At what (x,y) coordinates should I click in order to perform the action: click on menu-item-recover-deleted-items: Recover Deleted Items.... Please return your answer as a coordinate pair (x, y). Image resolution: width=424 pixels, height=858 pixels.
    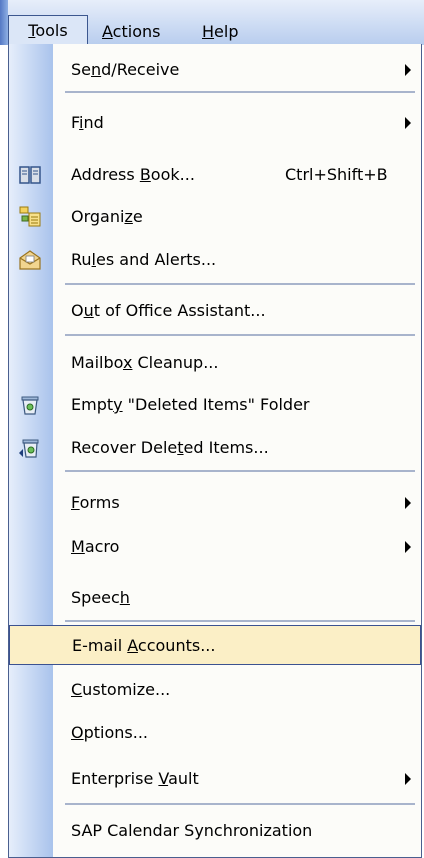
    Looking at the image, I should click on (215, 448).